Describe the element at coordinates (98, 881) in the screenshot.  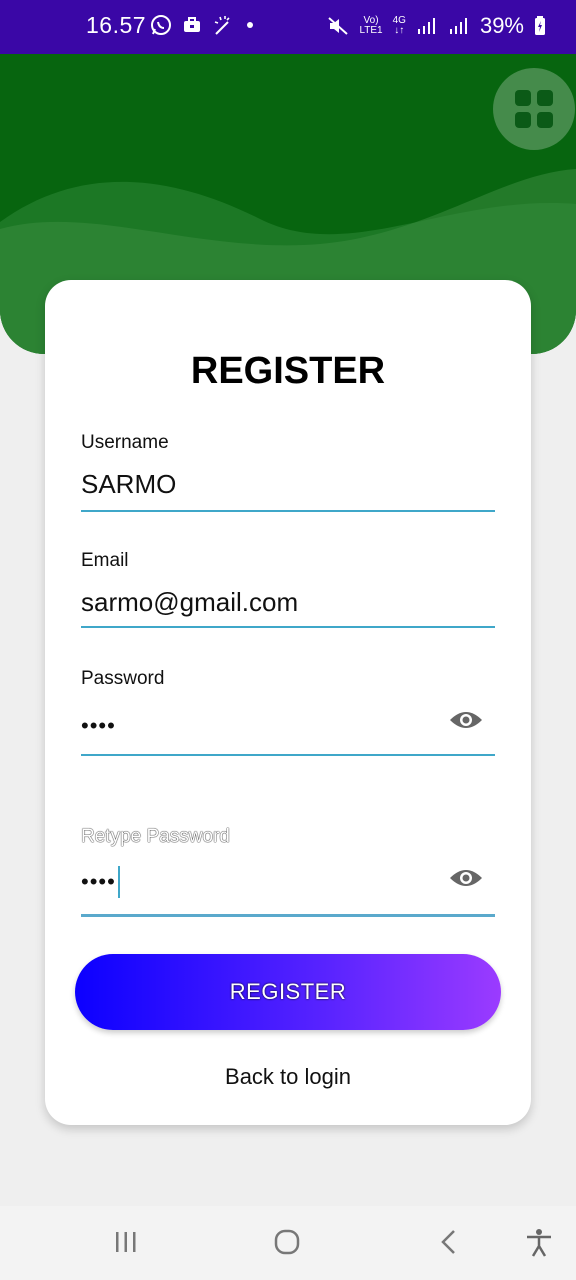
I see `retype-password-value: ••••` at that location.